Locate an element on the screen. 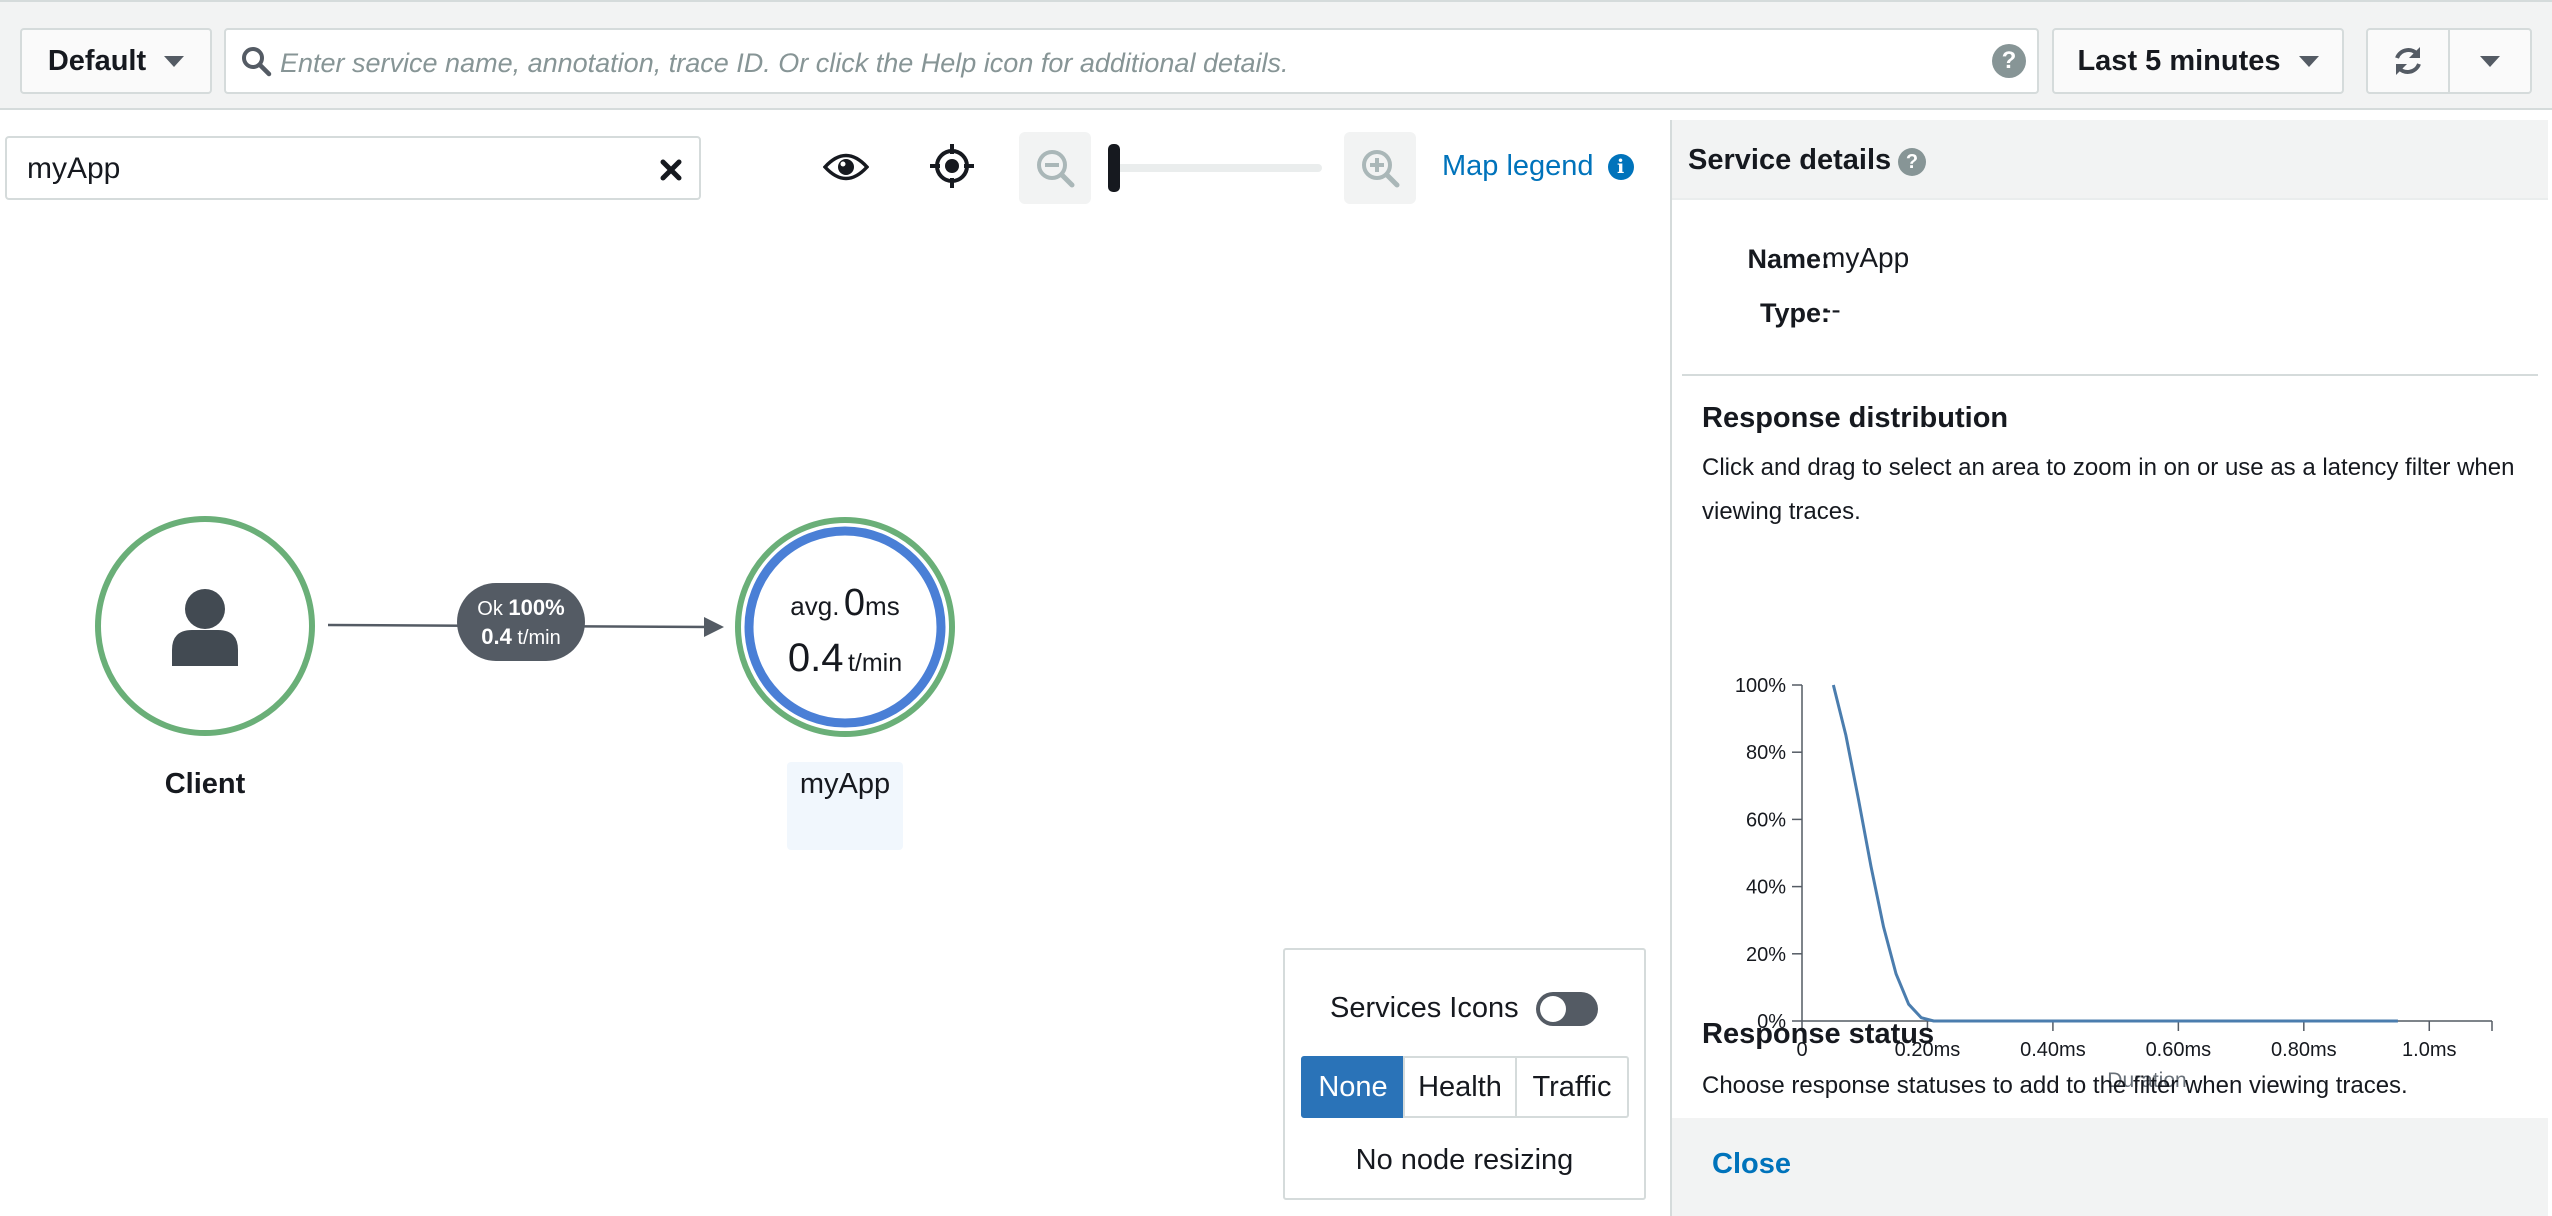 The width and height of the screenshot is (2552, 1216). services-icons-toggle is located at coordinates (1567, 1009).